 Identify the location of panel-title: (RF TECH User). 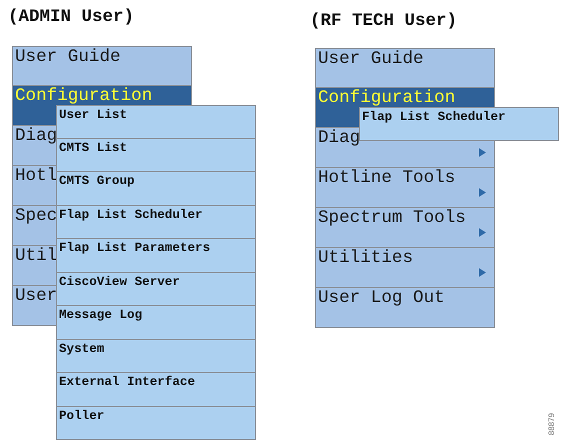
(384, 21).